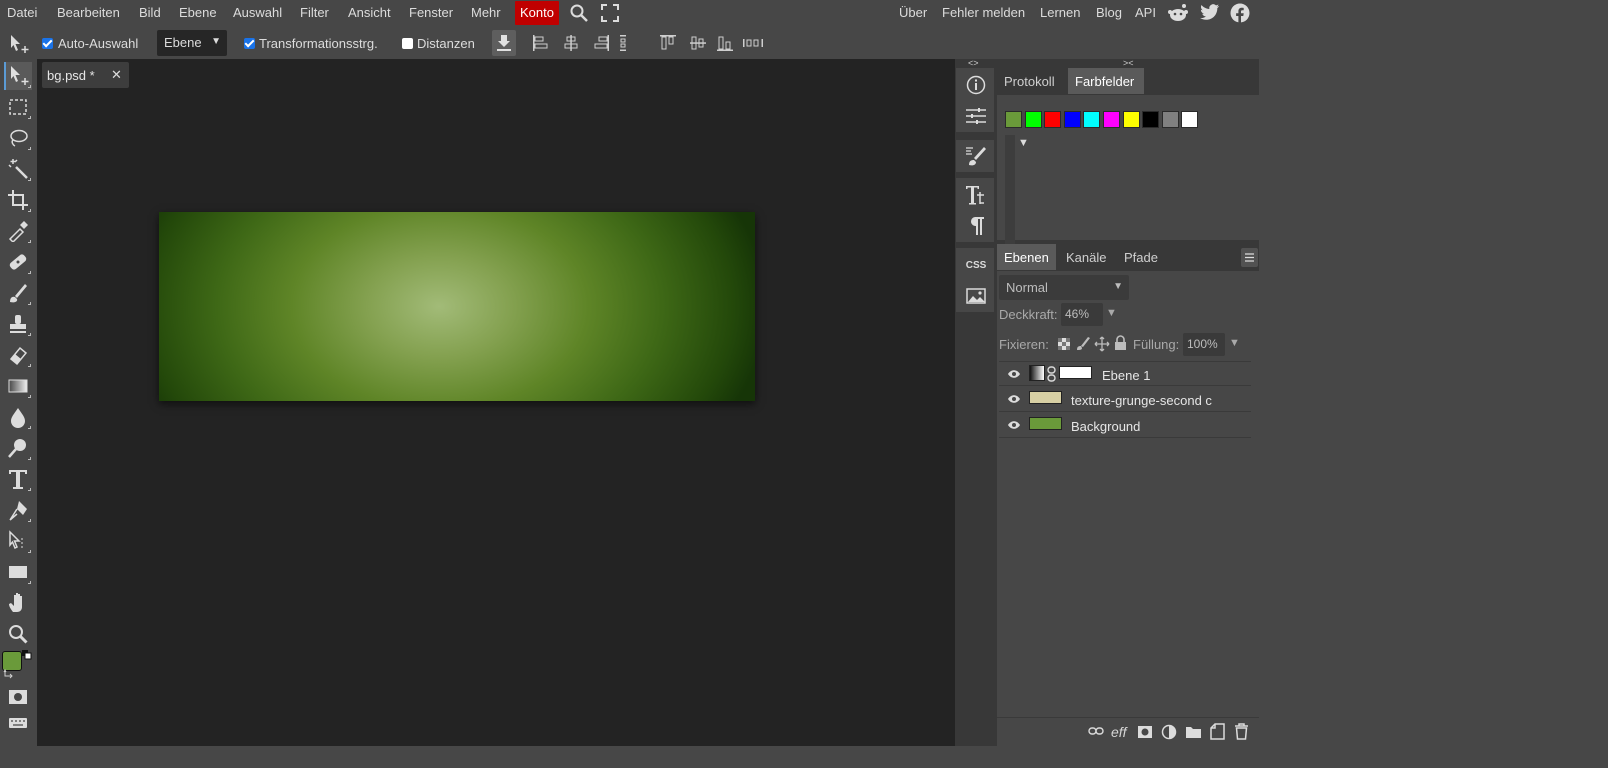  What do you see at coordinates (1145, 12) in the screenshot?
I see `menu-api: API` at bounding box center [1145, 12].